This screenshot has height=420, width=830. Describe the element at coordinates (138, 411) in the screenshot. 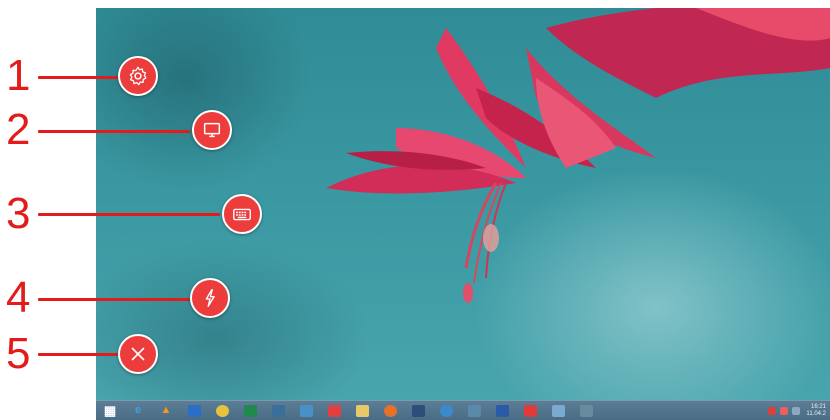

I see `internet-explorer-icon: e` at that location.